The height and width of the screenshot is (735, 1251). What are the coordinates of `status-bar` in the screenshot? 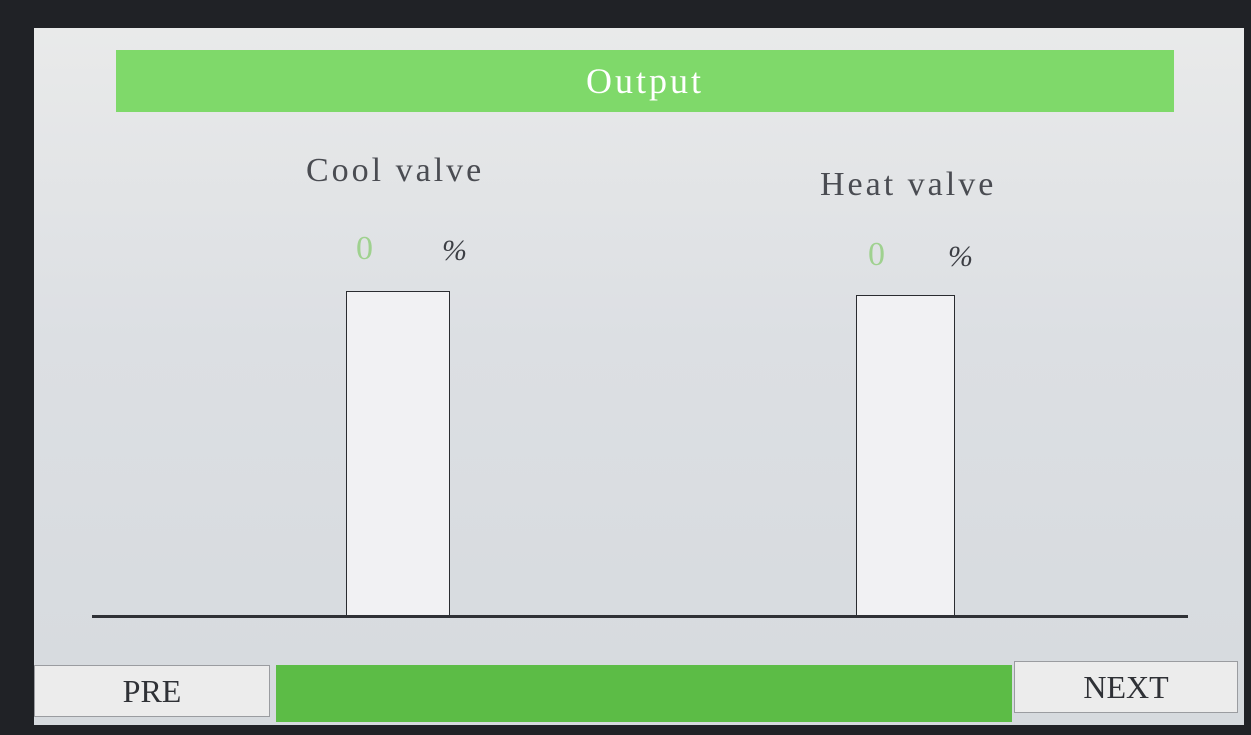 It's located at (644, 693).